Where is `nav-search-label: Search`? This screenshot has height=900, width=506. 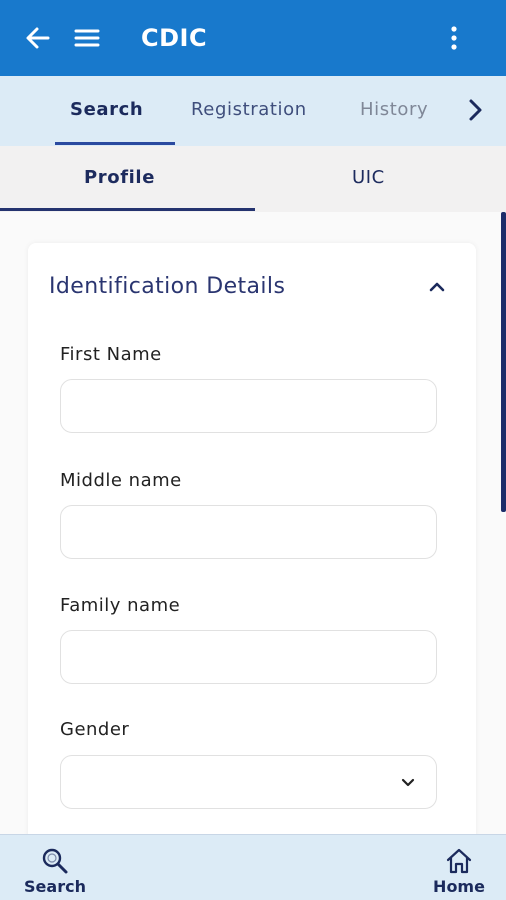 nav-search-label: Search is located at coordinates (55, 886).